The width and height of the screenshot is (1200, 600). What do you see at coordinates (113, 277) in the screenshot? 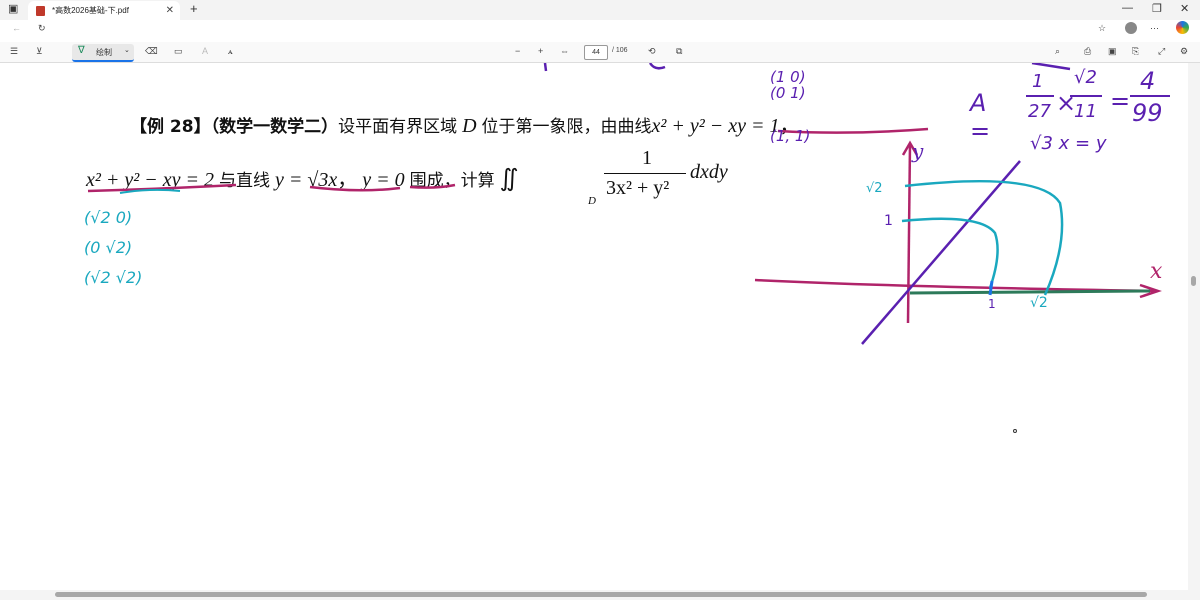
I see `ink-point: (√2 √2)` at bounding box center [113, 277].